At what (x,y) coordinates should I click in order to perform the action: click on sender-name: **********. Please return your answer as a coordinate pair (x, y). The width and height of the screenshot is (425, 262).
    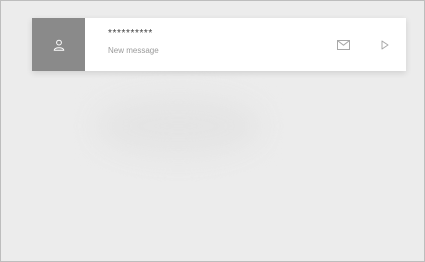
    Looking at the image, I should click on (130, 33).